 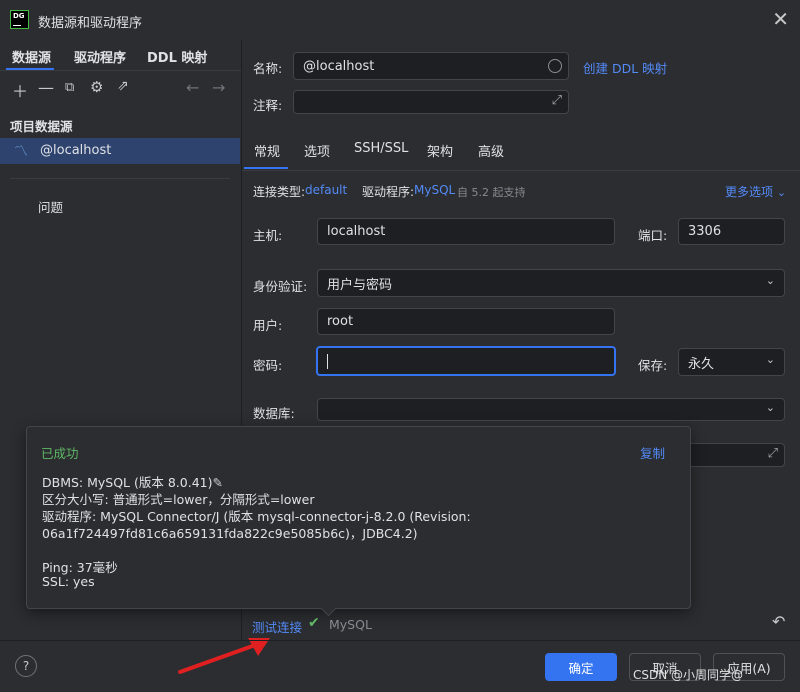 I want to click on add-icon: ＋, so click(x=20, y=90).